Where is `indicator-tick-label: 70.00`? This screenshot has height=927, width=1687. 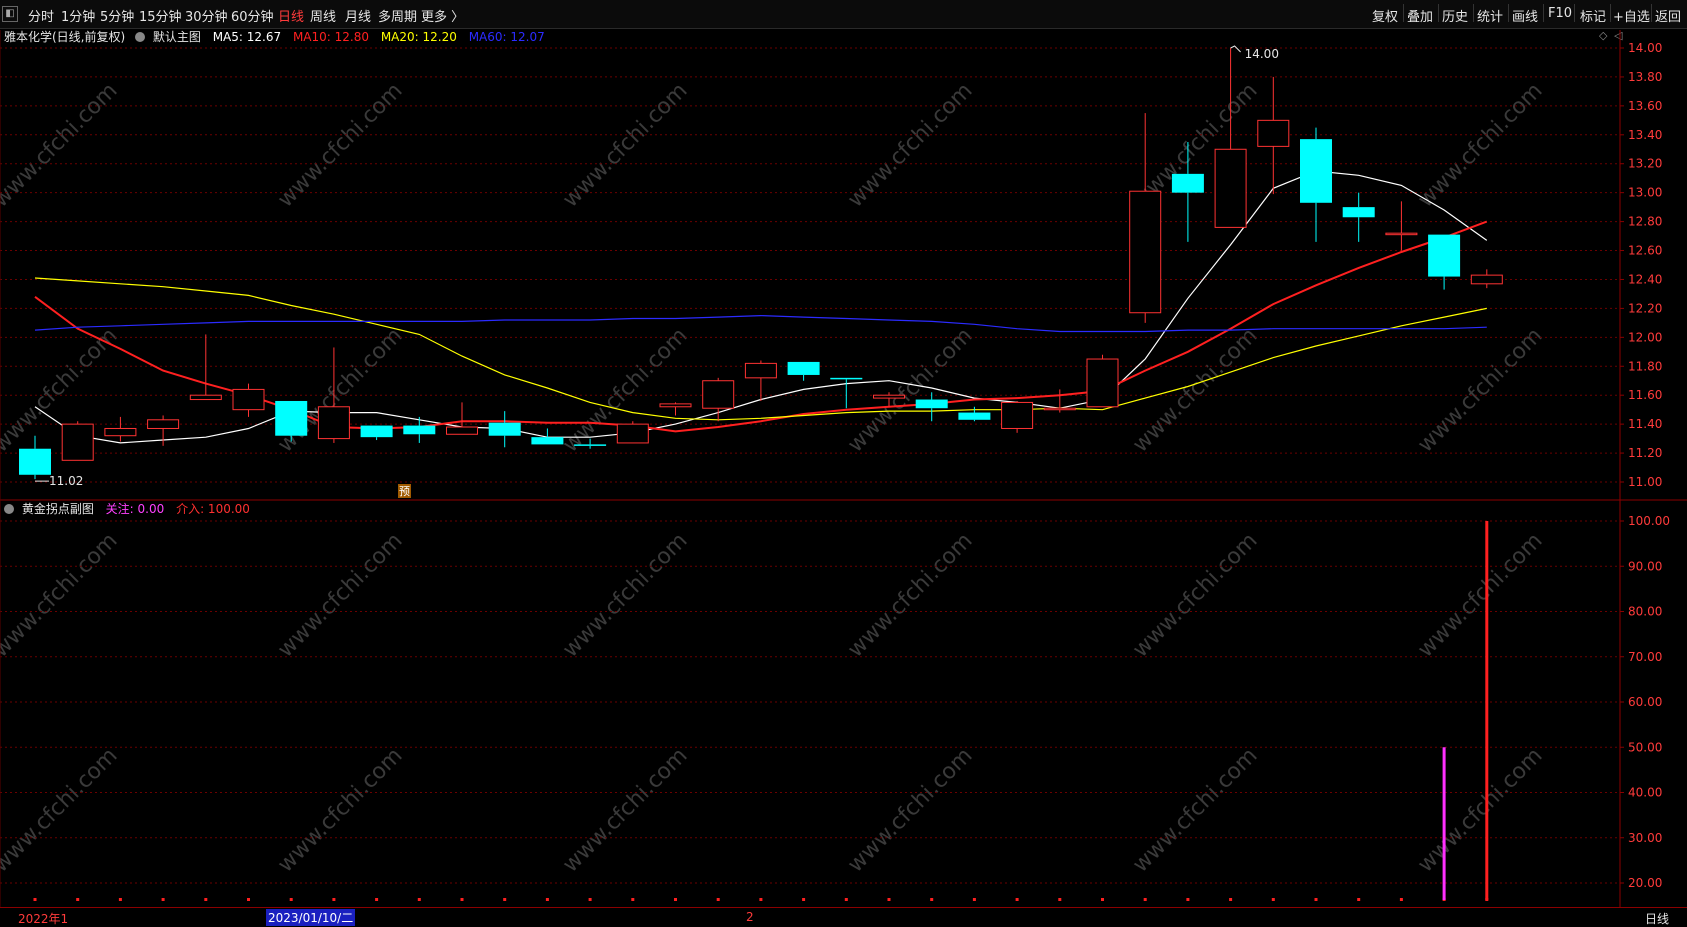
indicator-tick-label: 70.00 is located at coordinates (1645, 657).